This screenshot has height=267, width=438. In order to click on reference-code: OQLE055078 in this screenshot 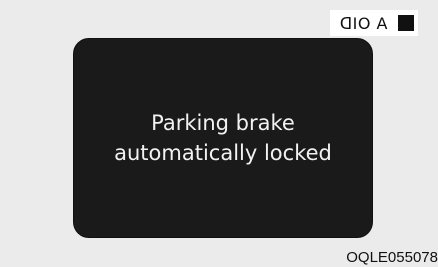, I will do `click(392, 257)`.